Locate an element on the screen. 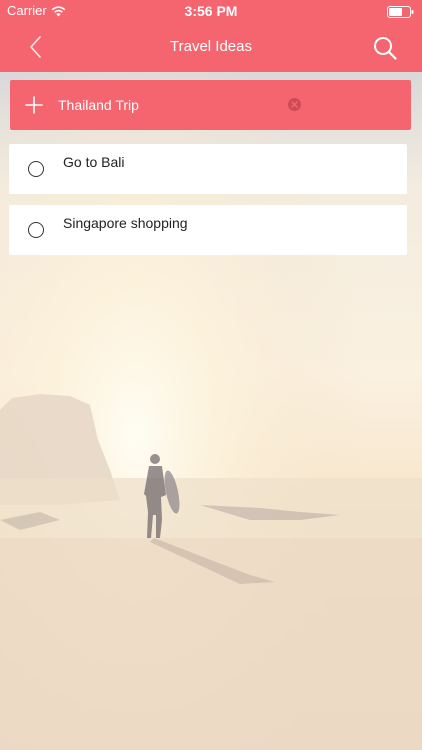 The height and width of the screenshot is (750, 422). status-time: 3:56 PM is located at coordinates (211, 11).